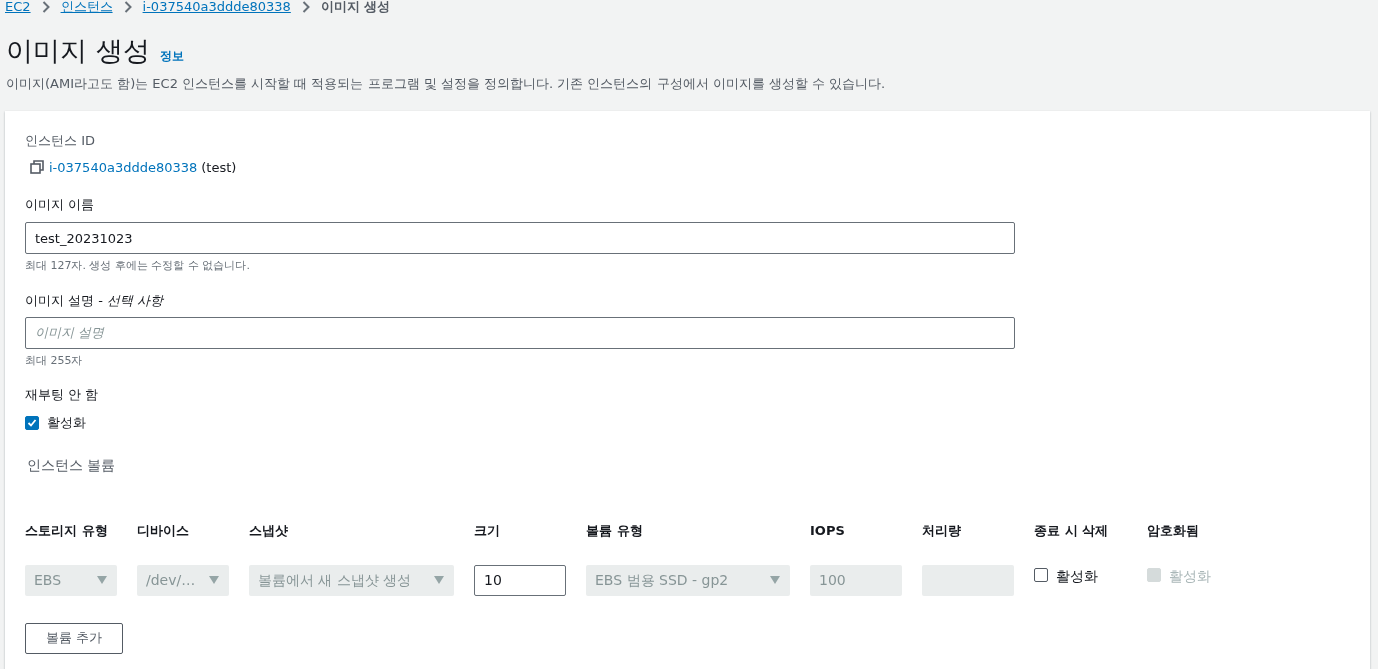  What do you see at coordinates (60, 140) in the screenshot?
I see `field-label: 인스턴스 ID` at bounding box center [60, 140].